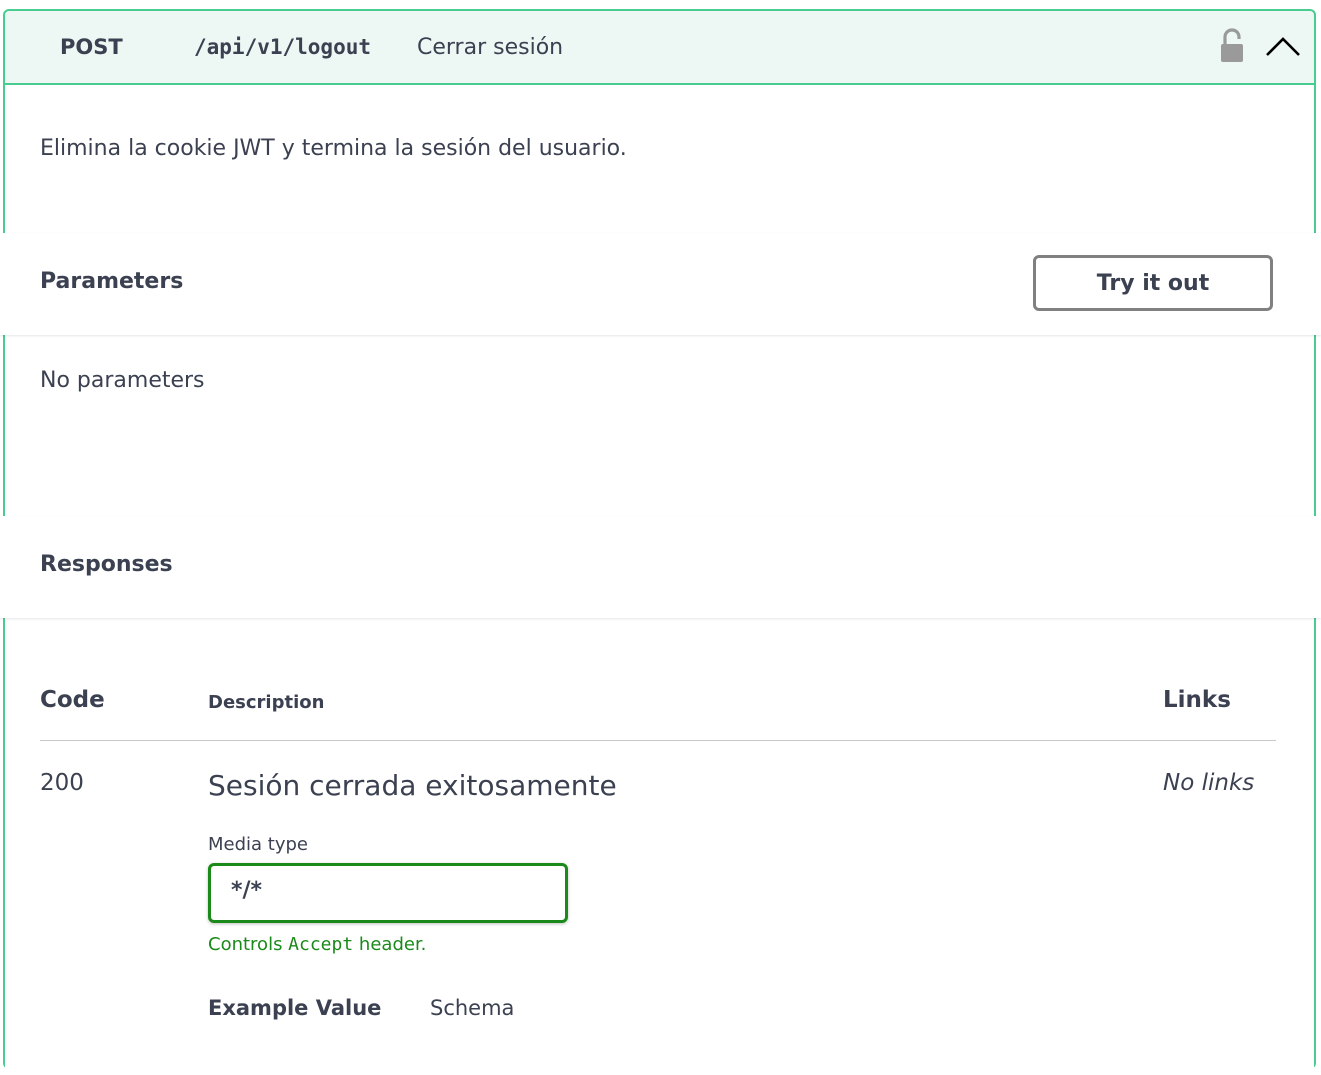 Image resolution: width=1321 pixels, height=1075 pixels. What do you see at coordinates (658, 740) in the screenshot?
I see `table-divider` at bounding box center [658, 740].